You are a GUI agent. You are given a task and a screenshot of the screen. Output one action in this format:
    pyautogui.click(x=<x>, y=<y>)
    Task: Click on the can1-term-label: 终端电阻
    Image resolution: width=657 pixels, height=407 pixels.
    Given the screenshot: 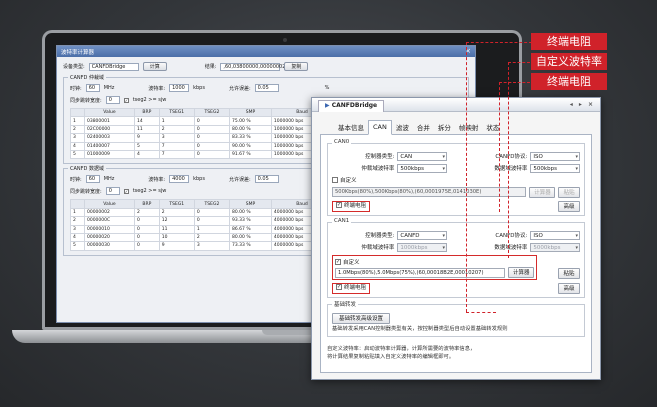 What is the action you would take?
    pyautogui.click(x=355, y=287)
    